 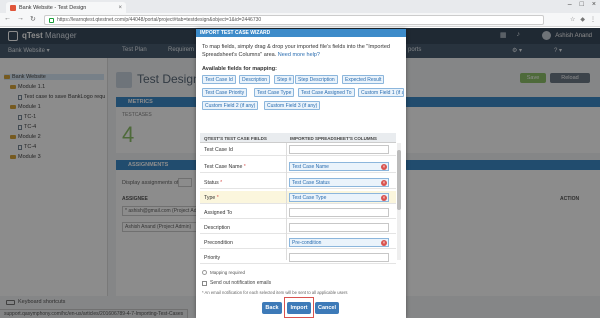 I want to click on available-fields-label: Available fields for mapping:, so click(x=239, y=69).